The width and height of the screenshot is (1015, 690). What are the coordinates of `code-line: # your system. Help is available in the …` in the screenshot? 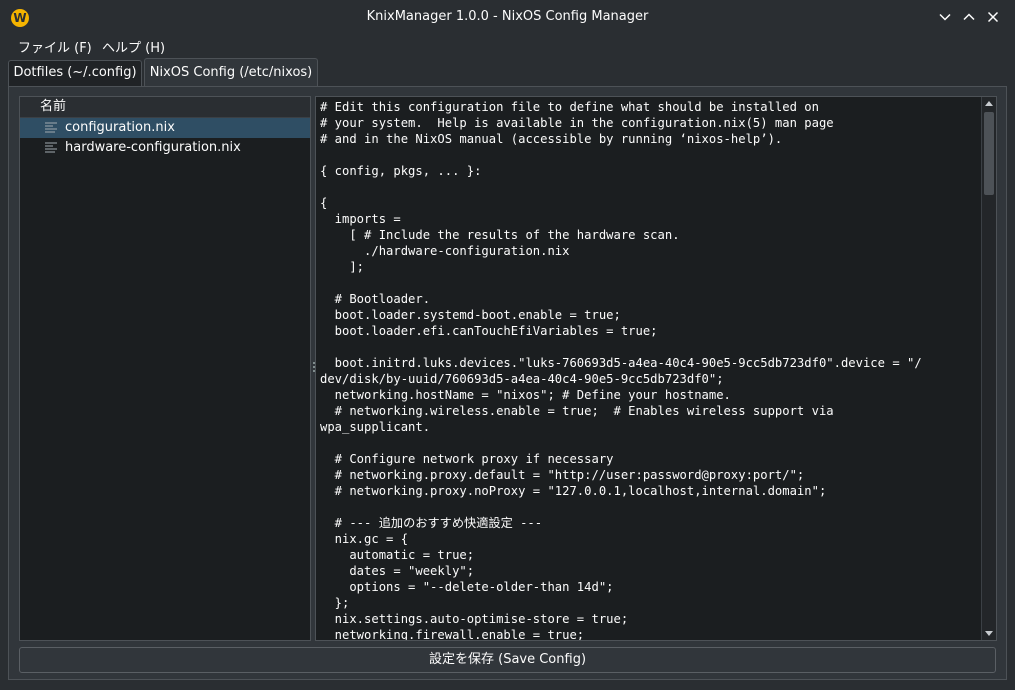 It's located at (577, 123).